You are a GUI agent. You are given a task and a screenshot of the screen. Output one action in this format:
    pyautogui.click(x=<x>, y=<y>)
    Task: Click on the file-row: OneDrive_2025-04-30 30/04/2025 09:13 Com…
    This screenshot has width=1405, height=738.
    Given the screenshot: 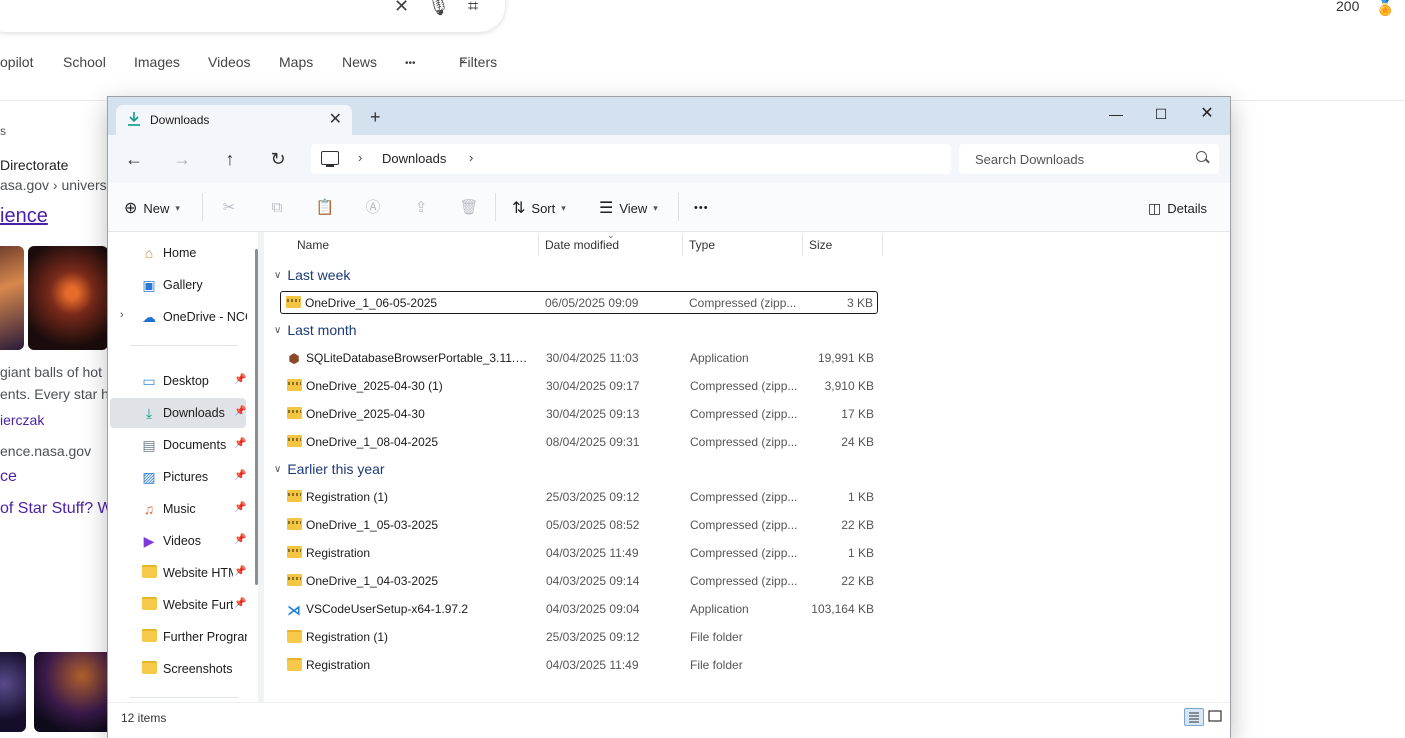 What is the action you would take?
    pyautogui.click(x=580, y=414)
    